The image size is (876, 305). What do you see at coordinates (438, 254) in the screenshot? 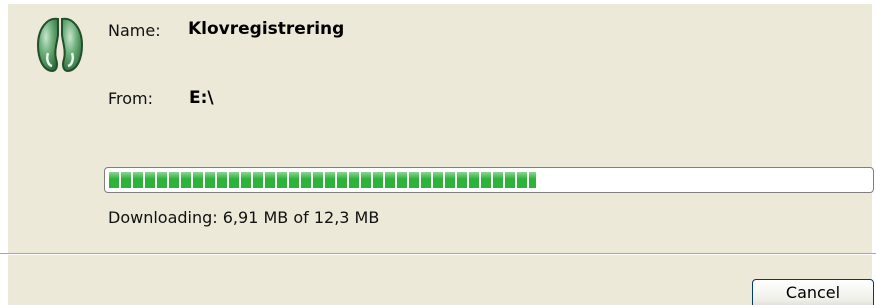
I see `button-area-divider` at bounding box center [438, 254].